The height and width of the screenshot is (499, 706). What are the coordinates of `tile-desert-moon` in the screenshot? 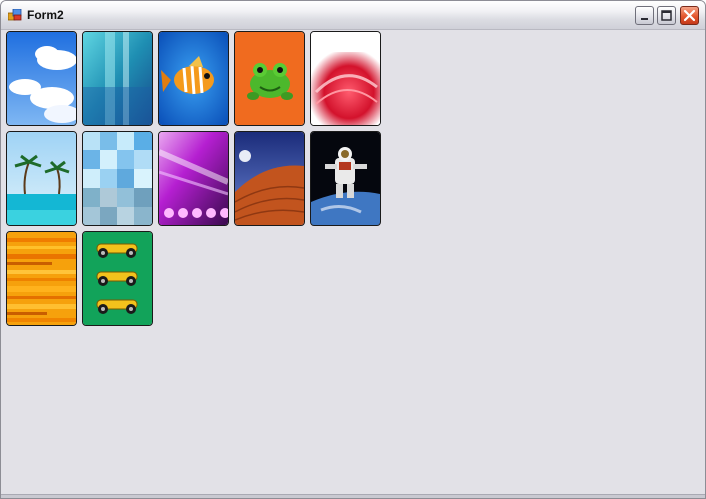 It's located at (269, 178).